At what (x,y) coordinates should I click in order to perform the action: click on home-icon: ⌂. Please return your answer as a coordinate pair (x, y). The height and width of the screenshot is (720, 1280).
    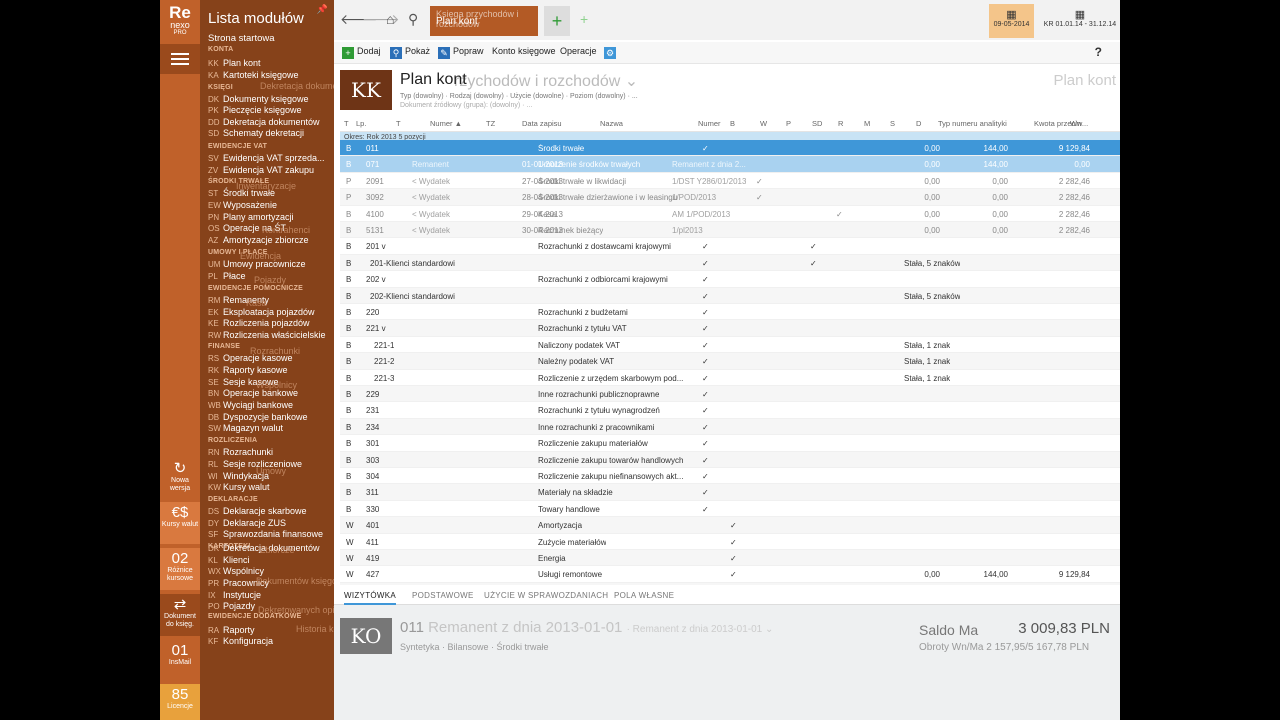
    Looking at the image, I should click on (390, 19).